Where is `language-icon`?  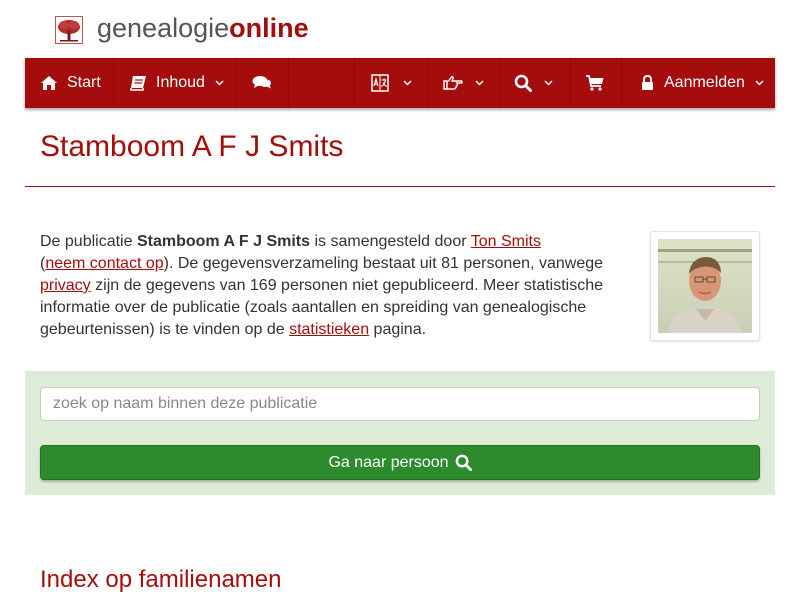 language-icon is located at coordinates (380, 83).